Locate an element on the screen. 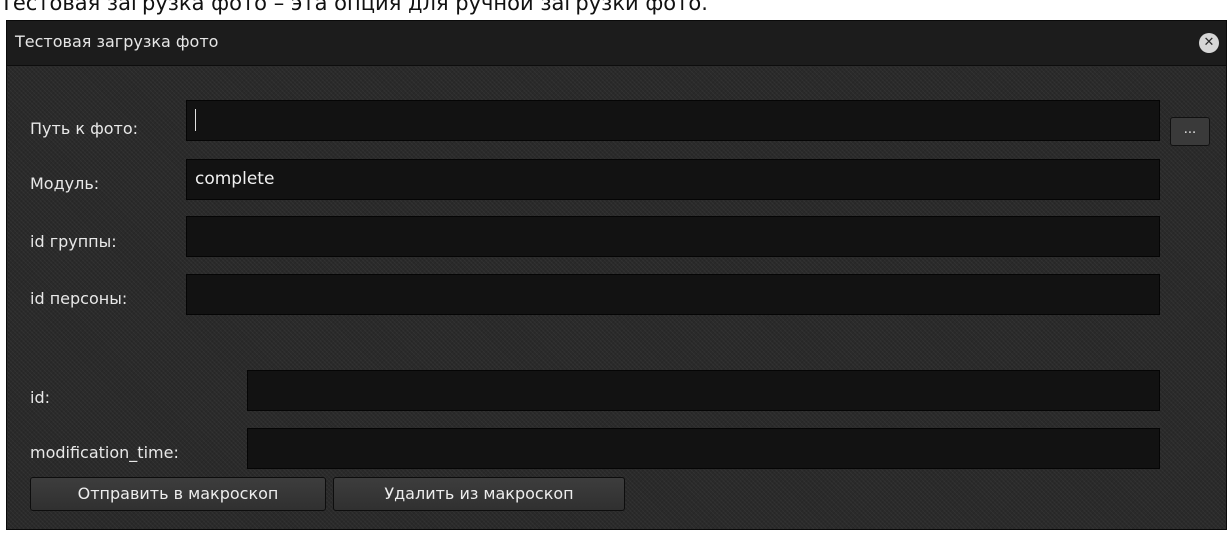 The image size is (1231, 534). module-input: complete is located at coordinates (673, 179).